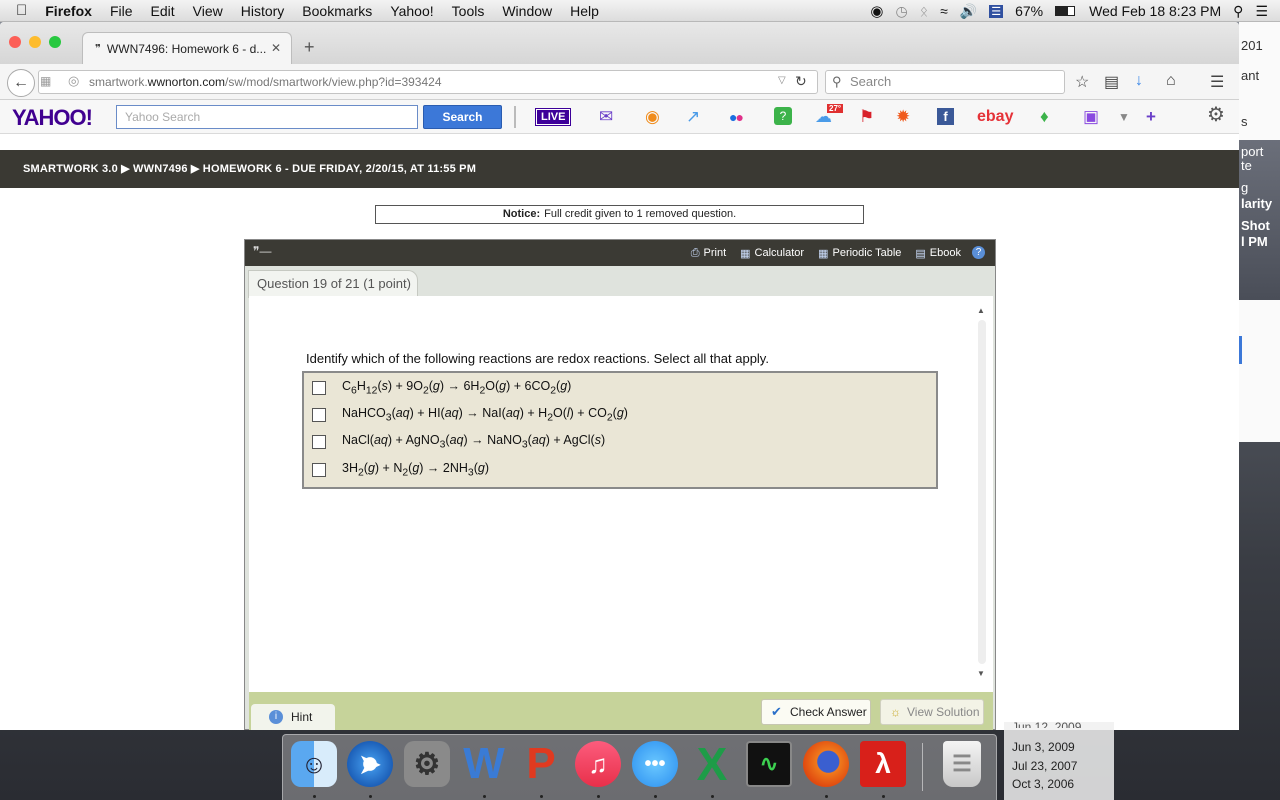 The width and height of the screenshot is (1280, 800). I want to click on choice-1: C6H12(s) + 9O2(g) → 6H2O(g) + 6CO2(g), so click(441, 388).